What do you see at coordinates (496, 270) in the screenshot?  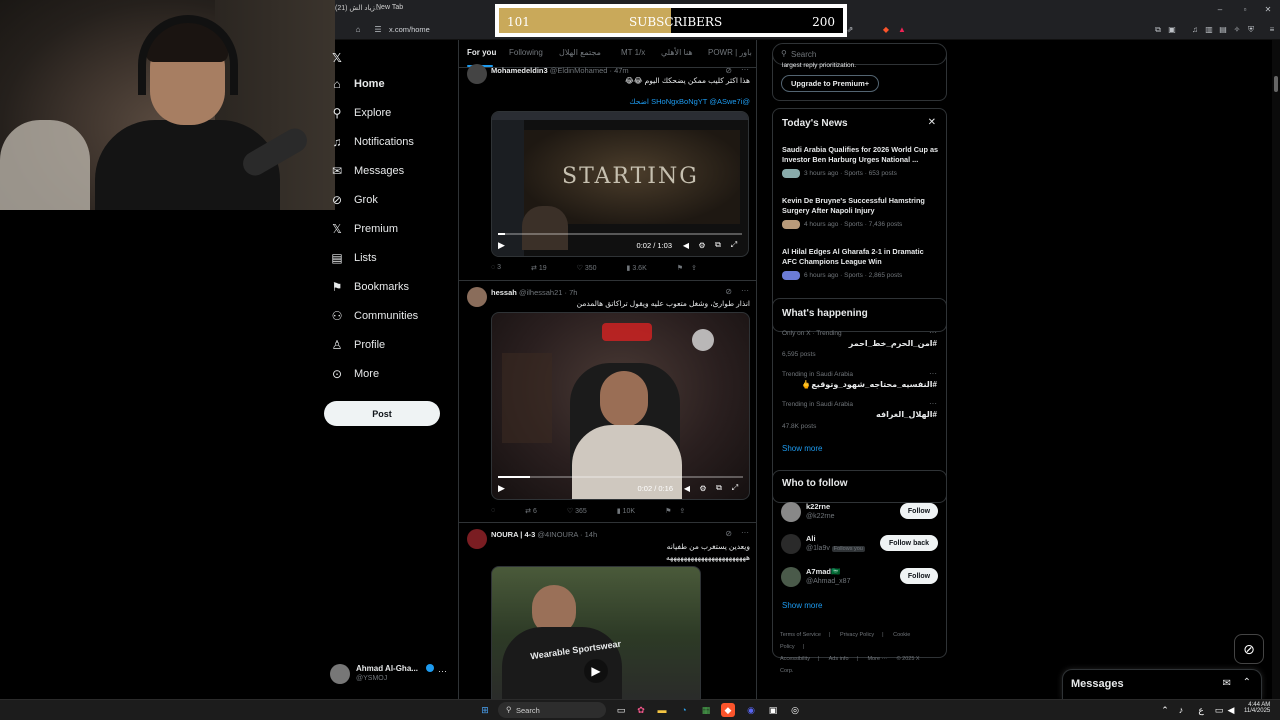 I see `reply-button: ◌ 3` at bounding box center [496, 270].